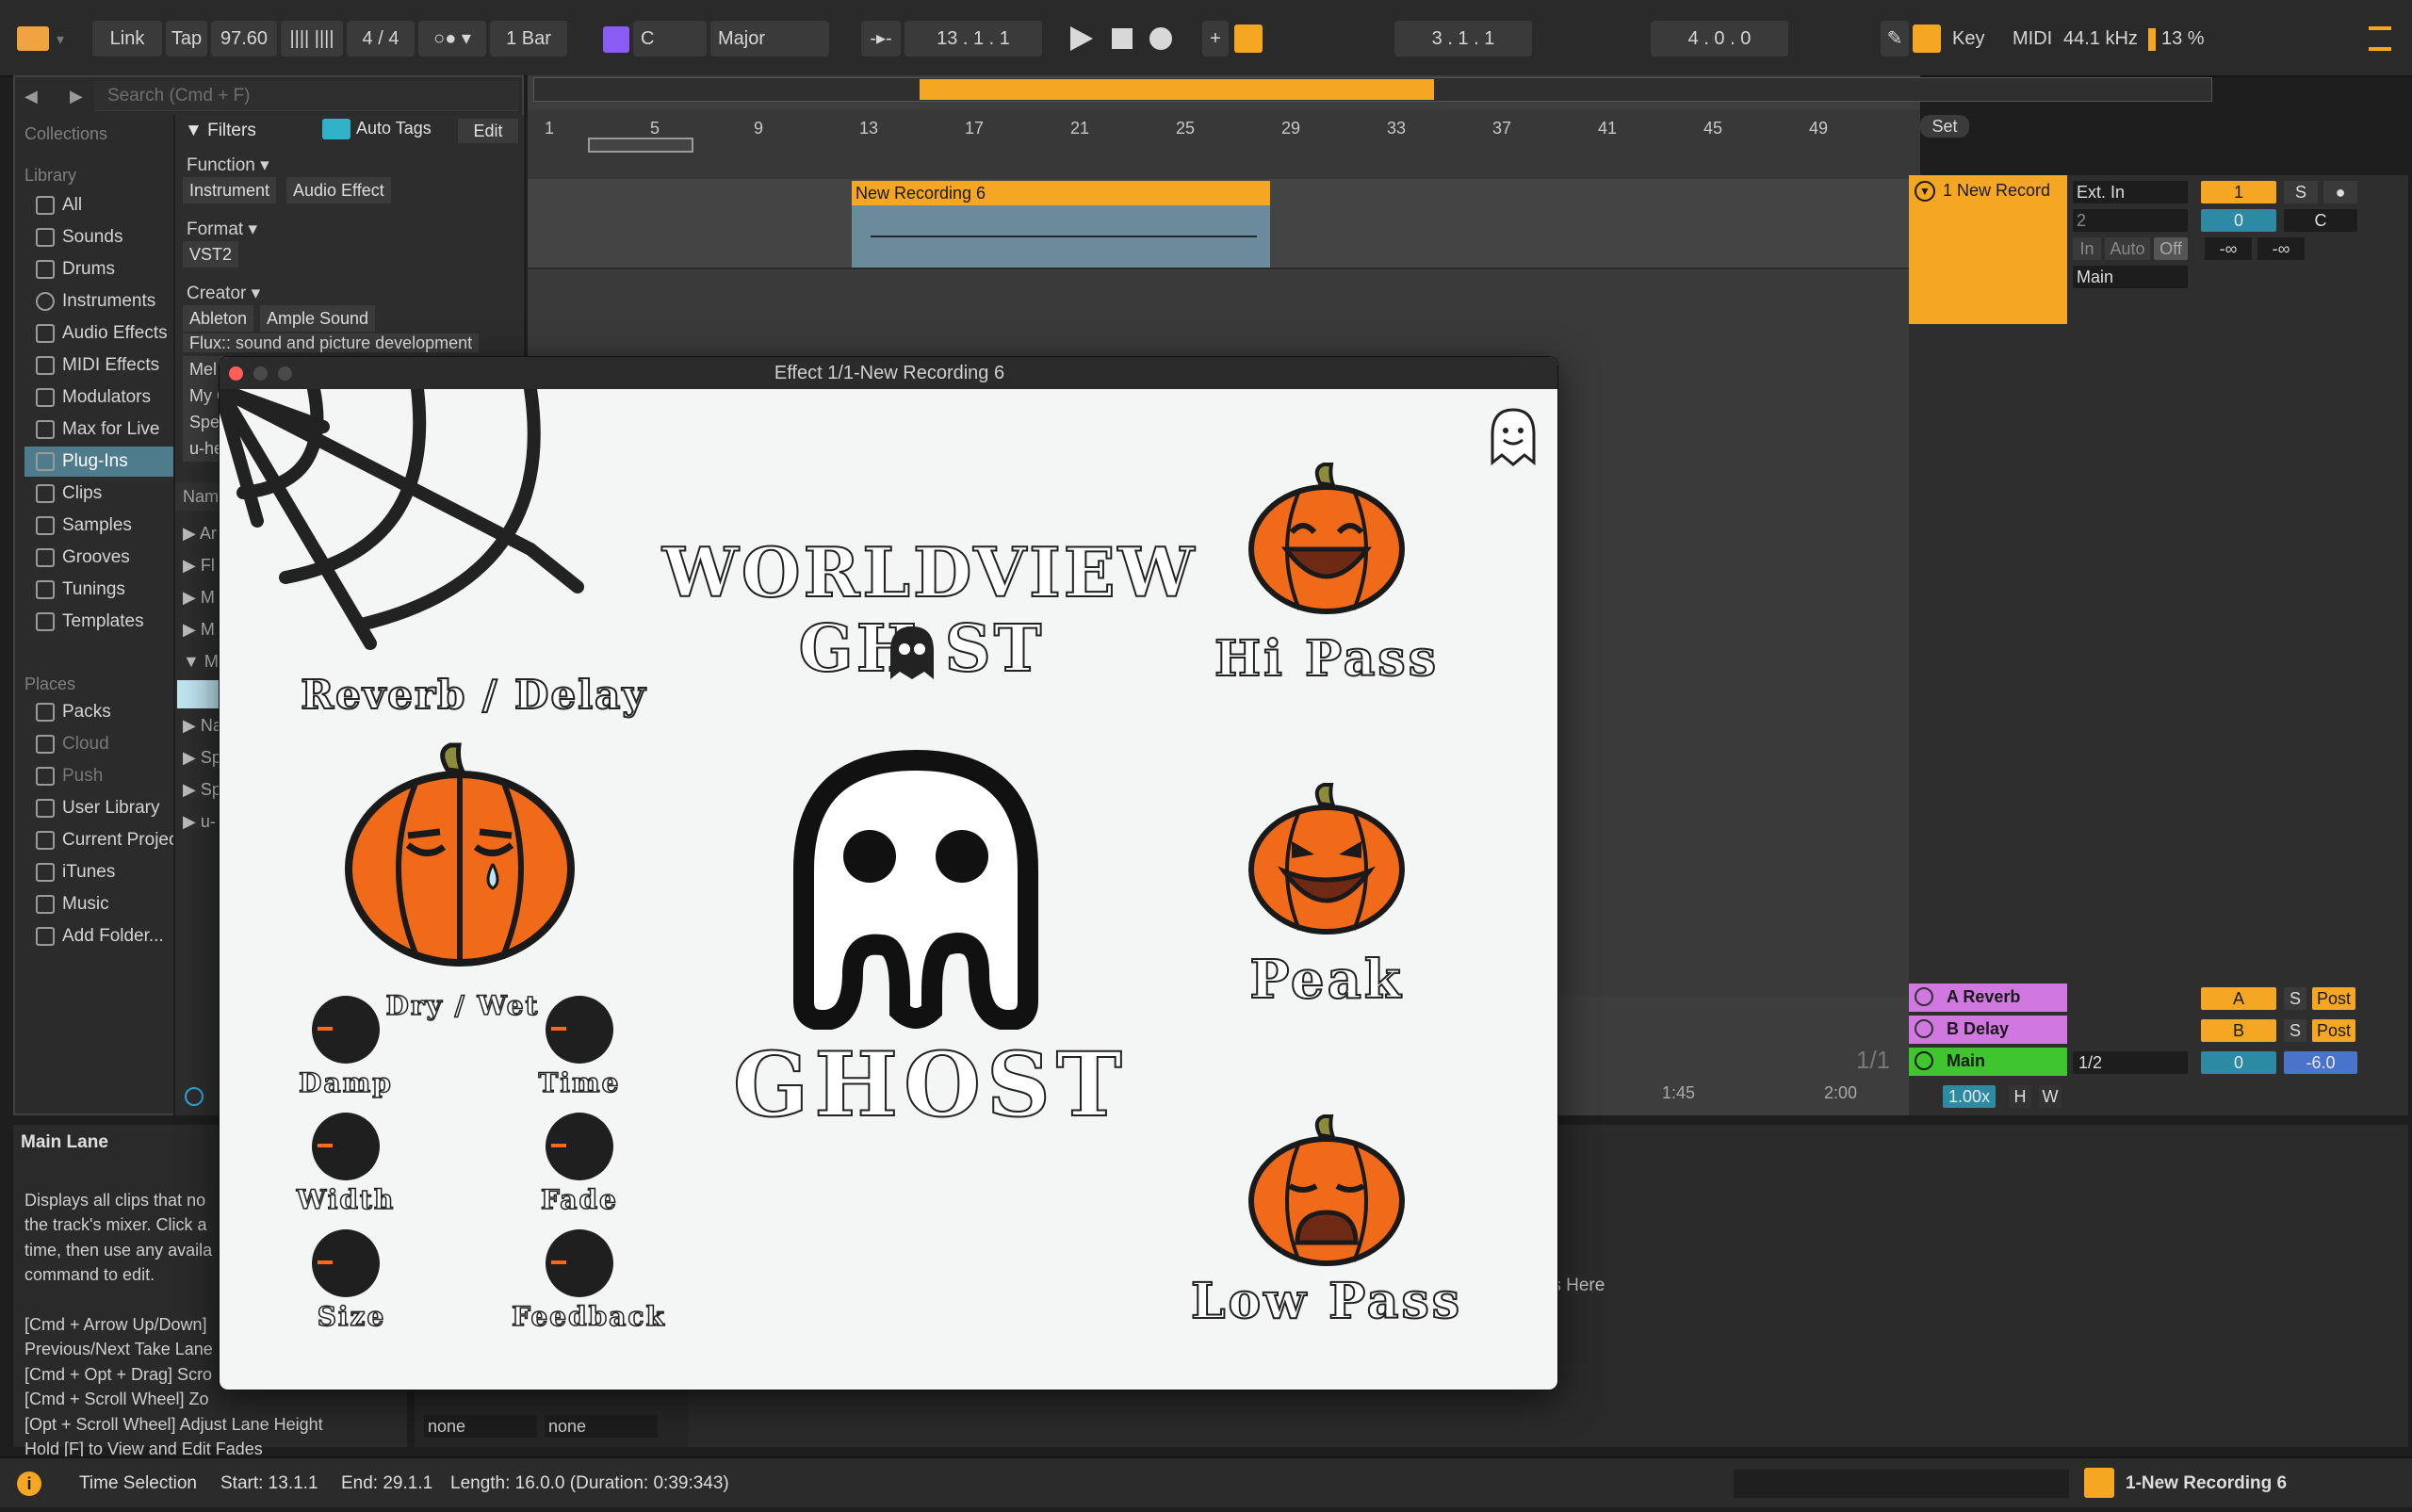 This screenshot has width=2412, height=1512. I want to click on fade-knob, so click(579, 1146).